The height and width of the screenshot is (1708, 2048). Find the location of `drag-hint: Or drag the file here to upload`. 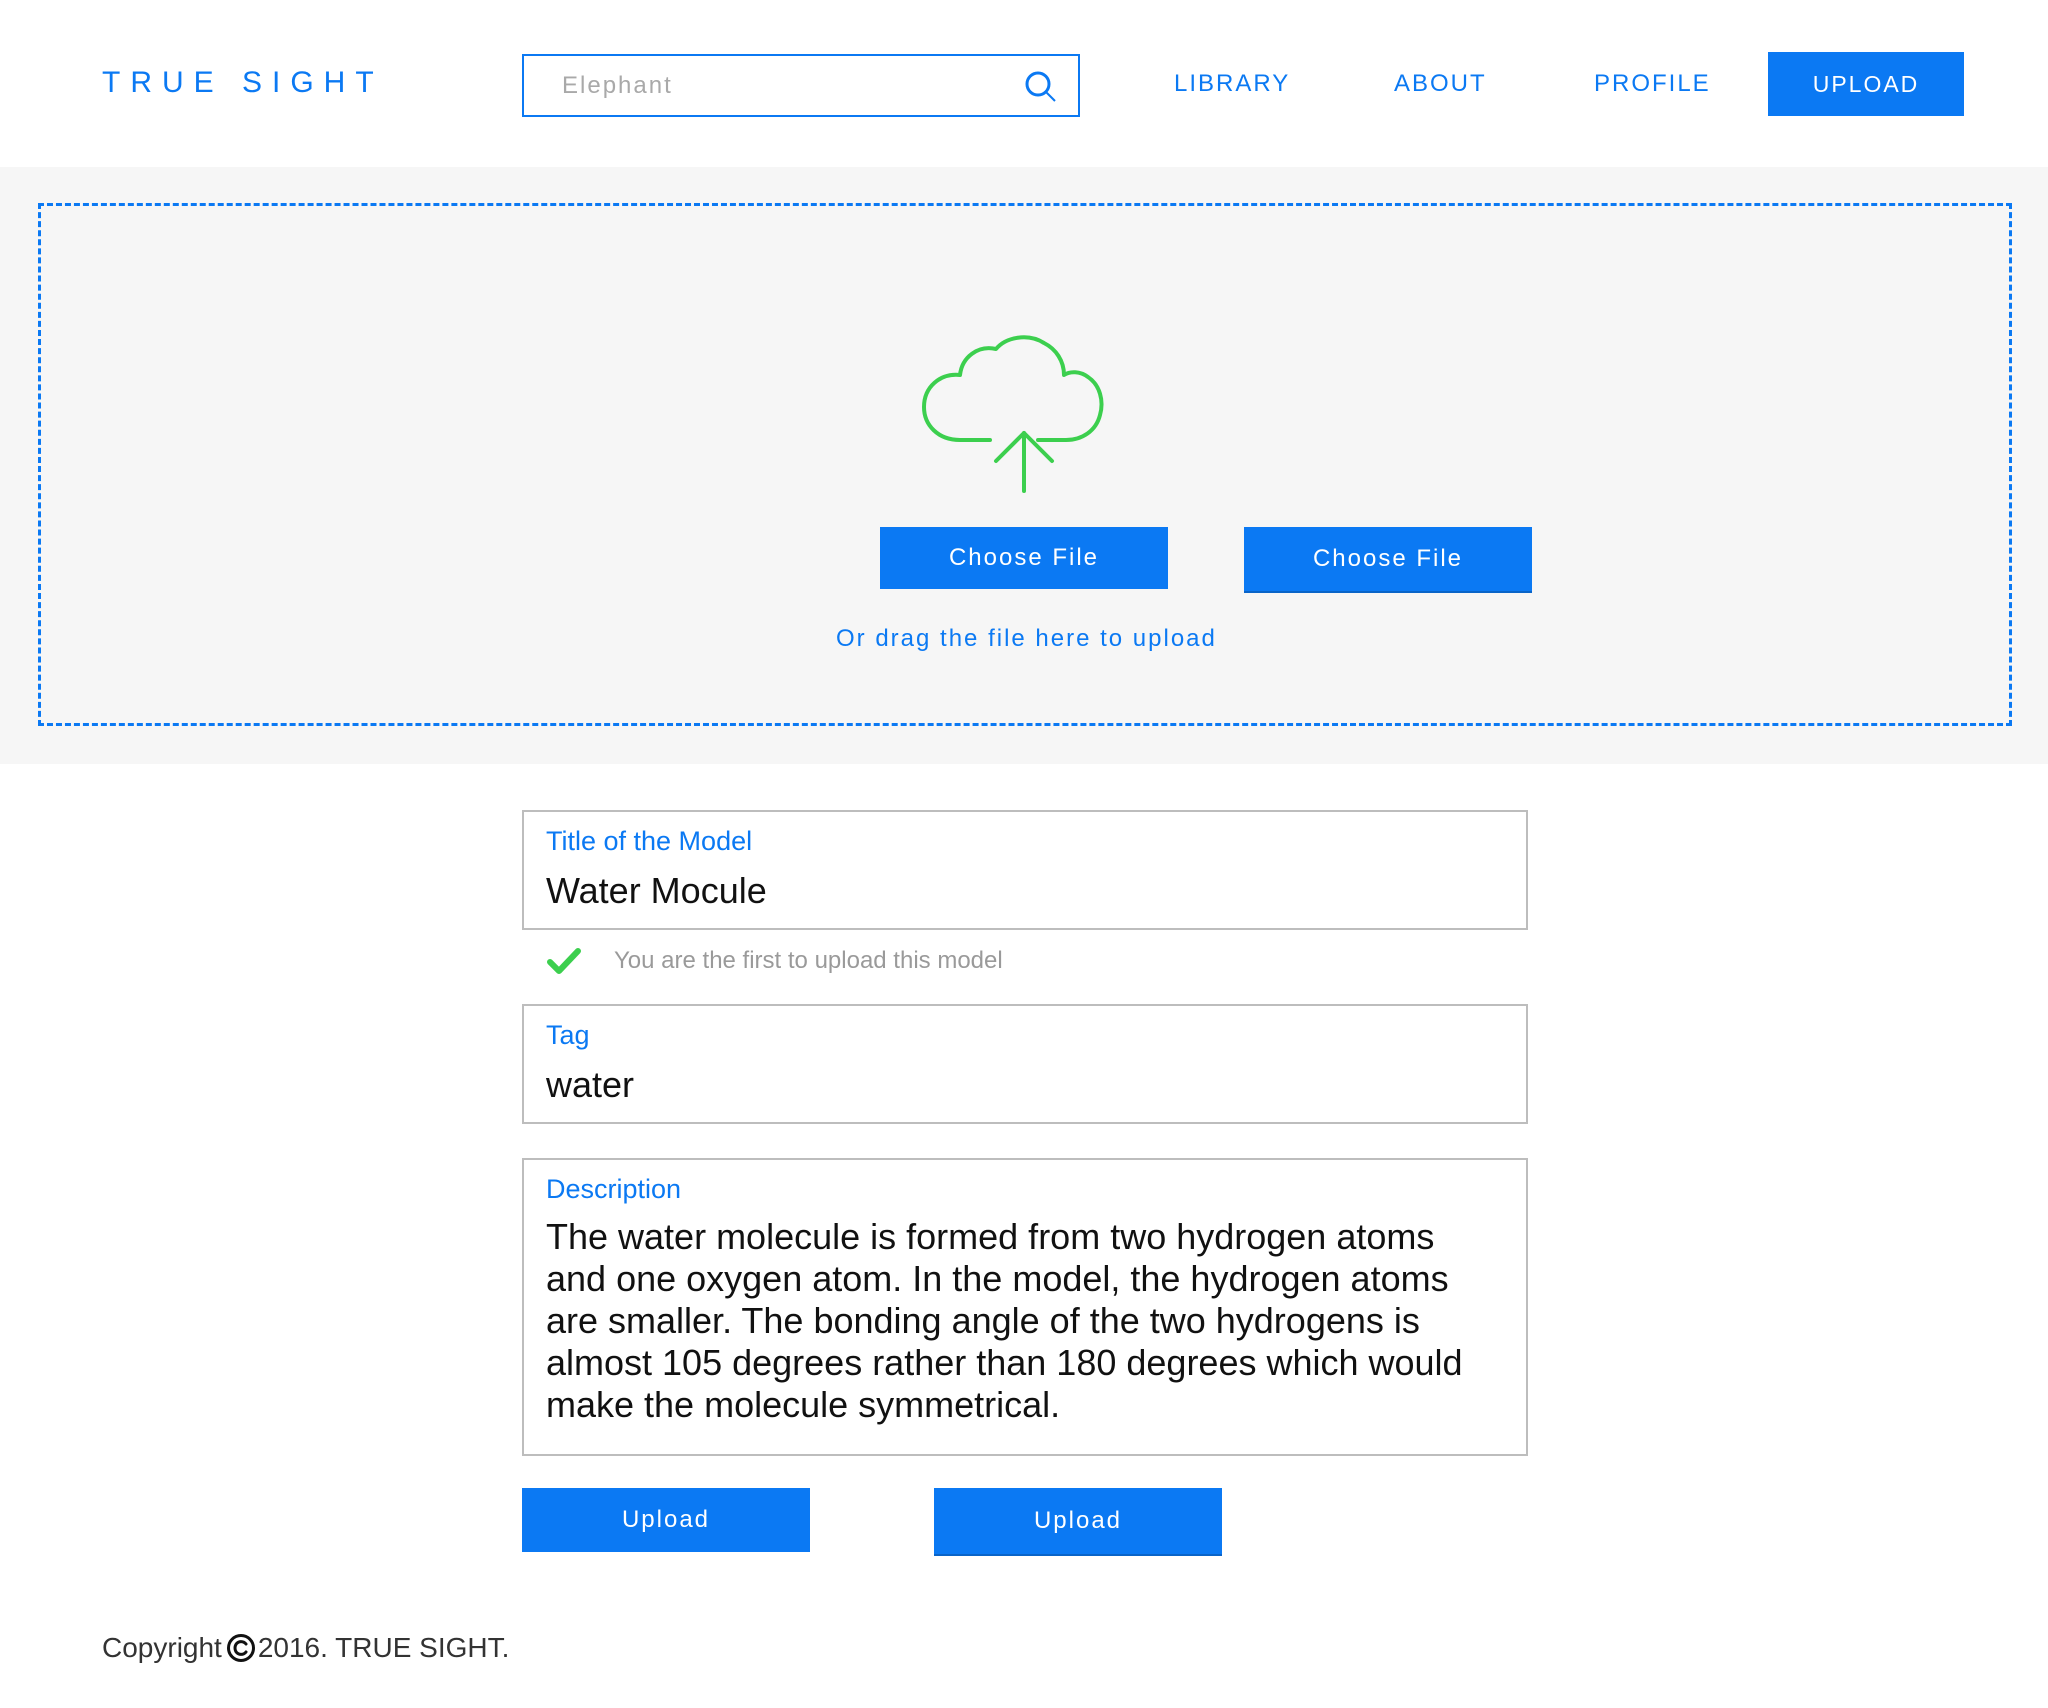

drag-hint: Or drag the file here to upload is located at coordinates (1026, 638).